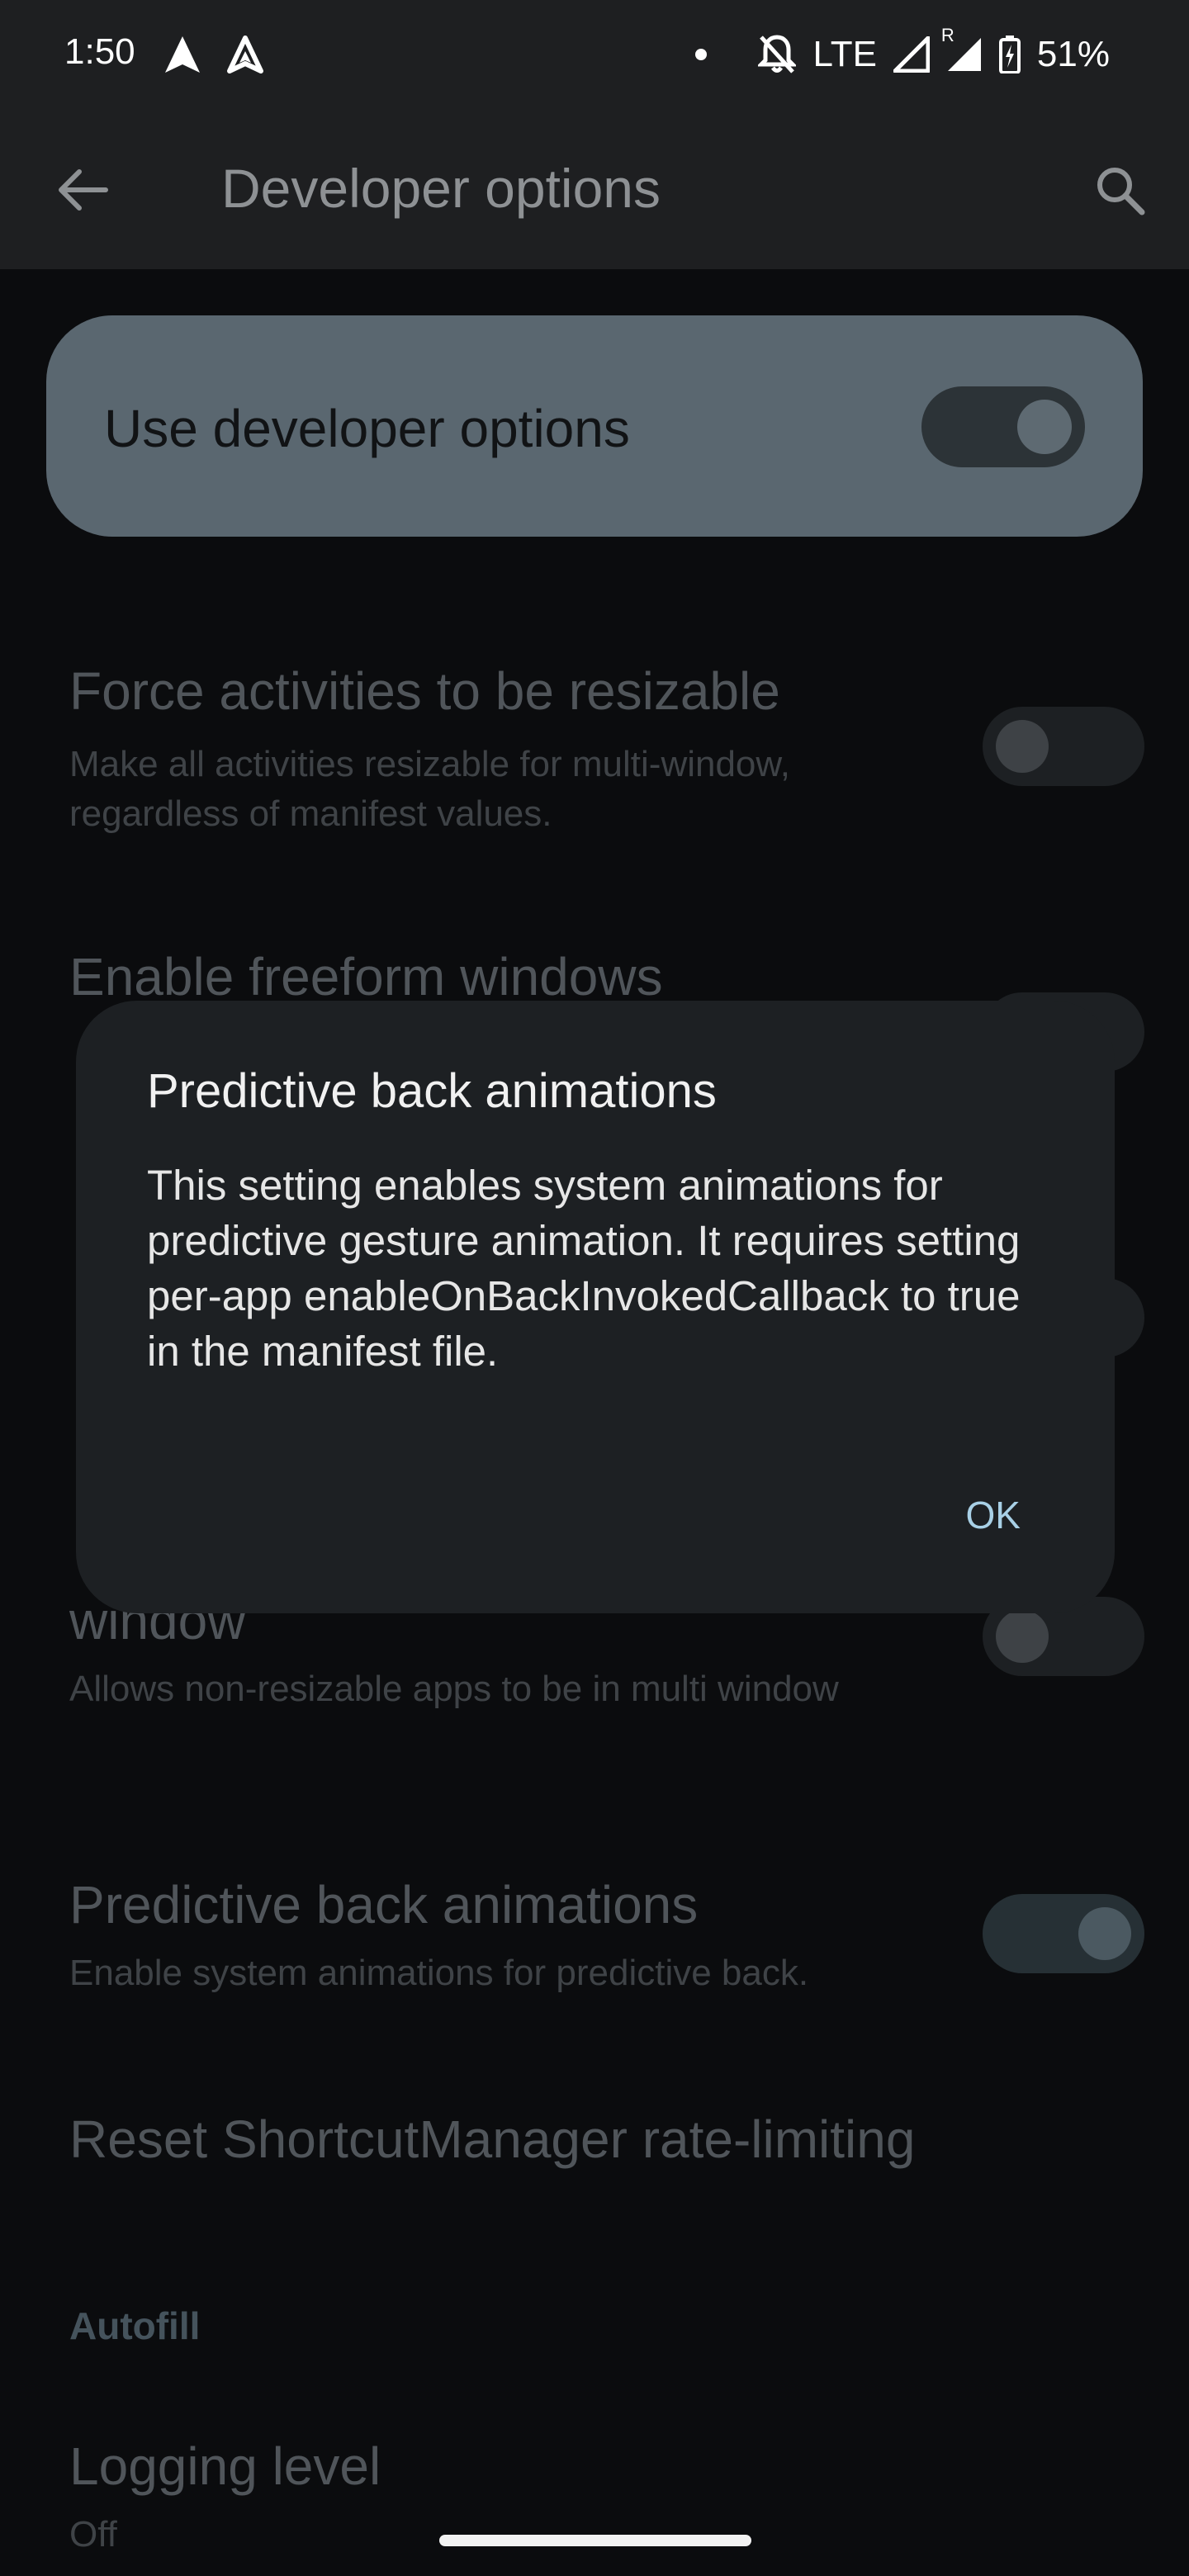  I want to click on setting-title-logging-level: Logging level, so click(225, 2466).